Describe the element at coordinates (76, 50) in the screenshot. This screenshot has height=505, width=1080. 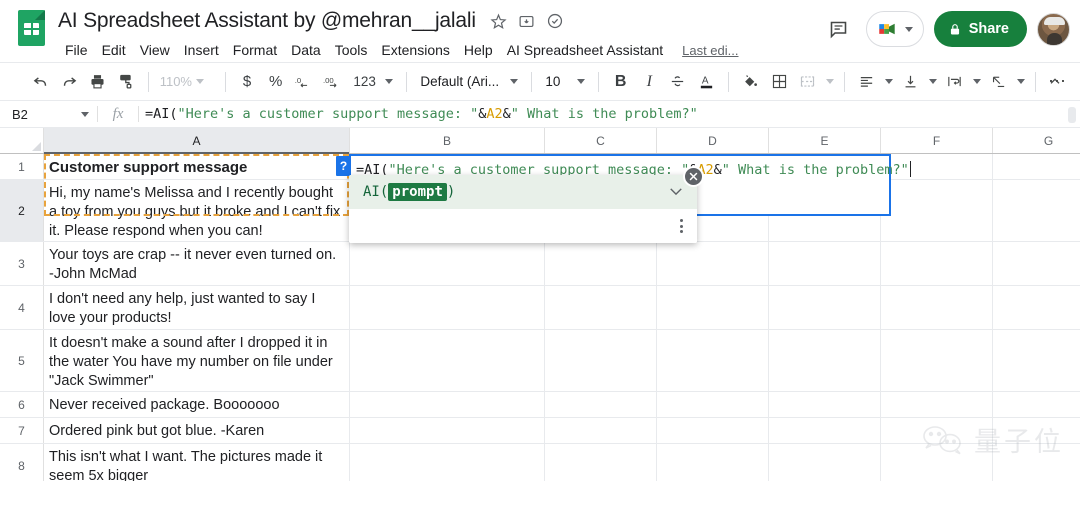
I see `menu-item-file: File` at that location.